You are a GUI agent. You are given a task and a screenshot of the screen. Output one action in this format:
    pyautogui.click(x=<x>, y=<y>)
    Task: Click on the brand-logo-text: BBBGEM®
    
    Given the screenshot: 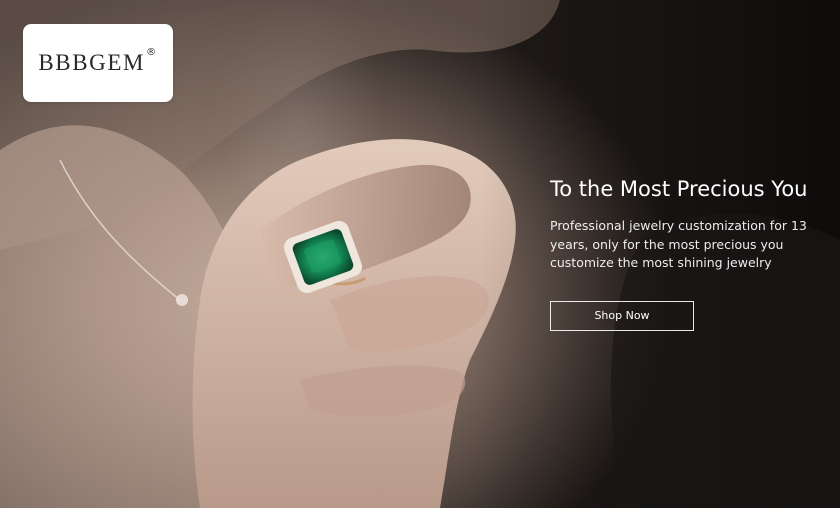 What is the action you would take?
    pyautogui.click(x=98, y=61)
    